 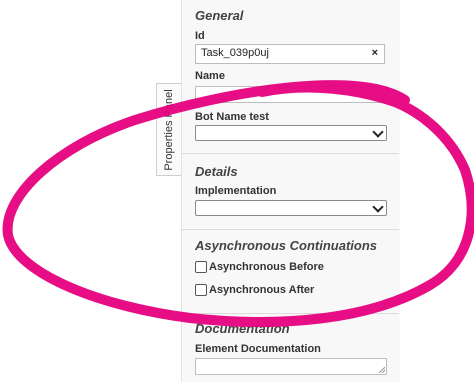 I want to click on async-after-checkbox: Asynchronous After, so click(x=254, y=290).